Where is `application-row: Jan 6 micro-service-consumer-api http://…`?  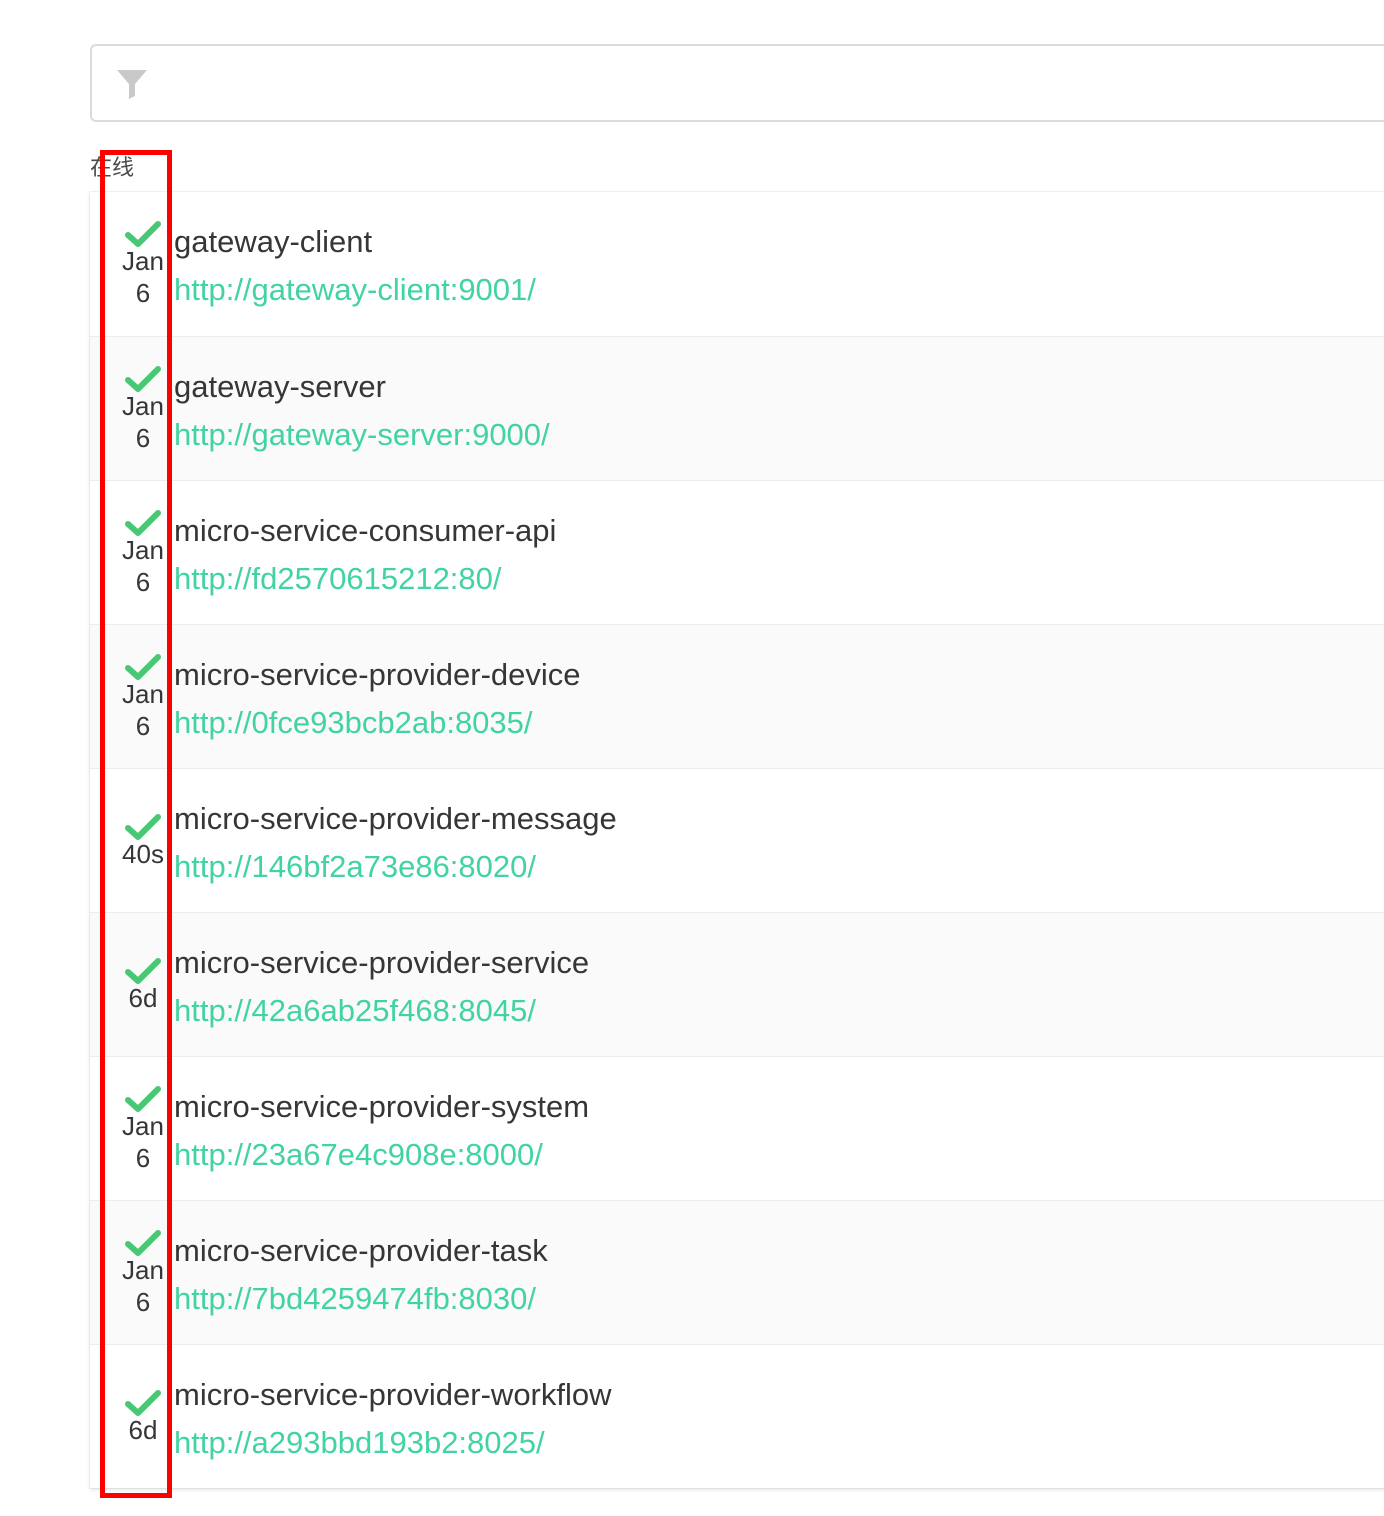 application-row: Jan 6 micro-service-consumer-api http://… is located at coordinates (737, 552).